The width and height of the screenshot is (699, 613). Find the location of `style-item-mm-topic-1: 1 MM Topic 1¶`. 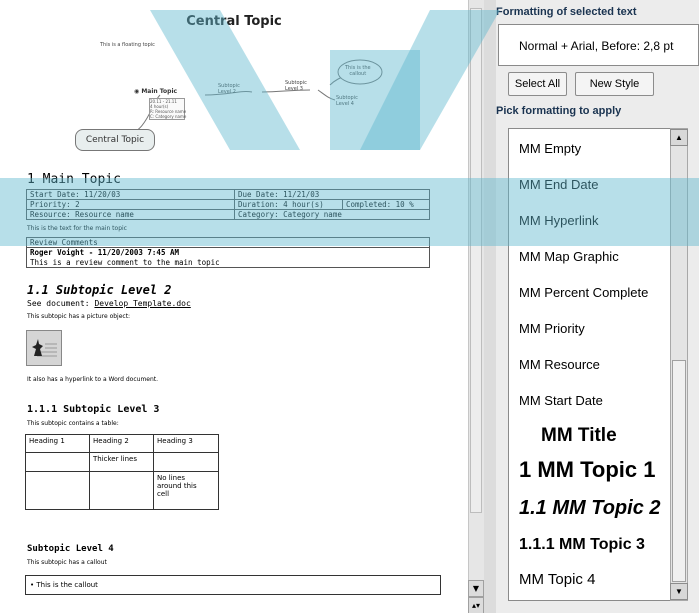

style-item-mm-topic-1: 1 MM Topic 1¶ is located at coordinates (595, 472).